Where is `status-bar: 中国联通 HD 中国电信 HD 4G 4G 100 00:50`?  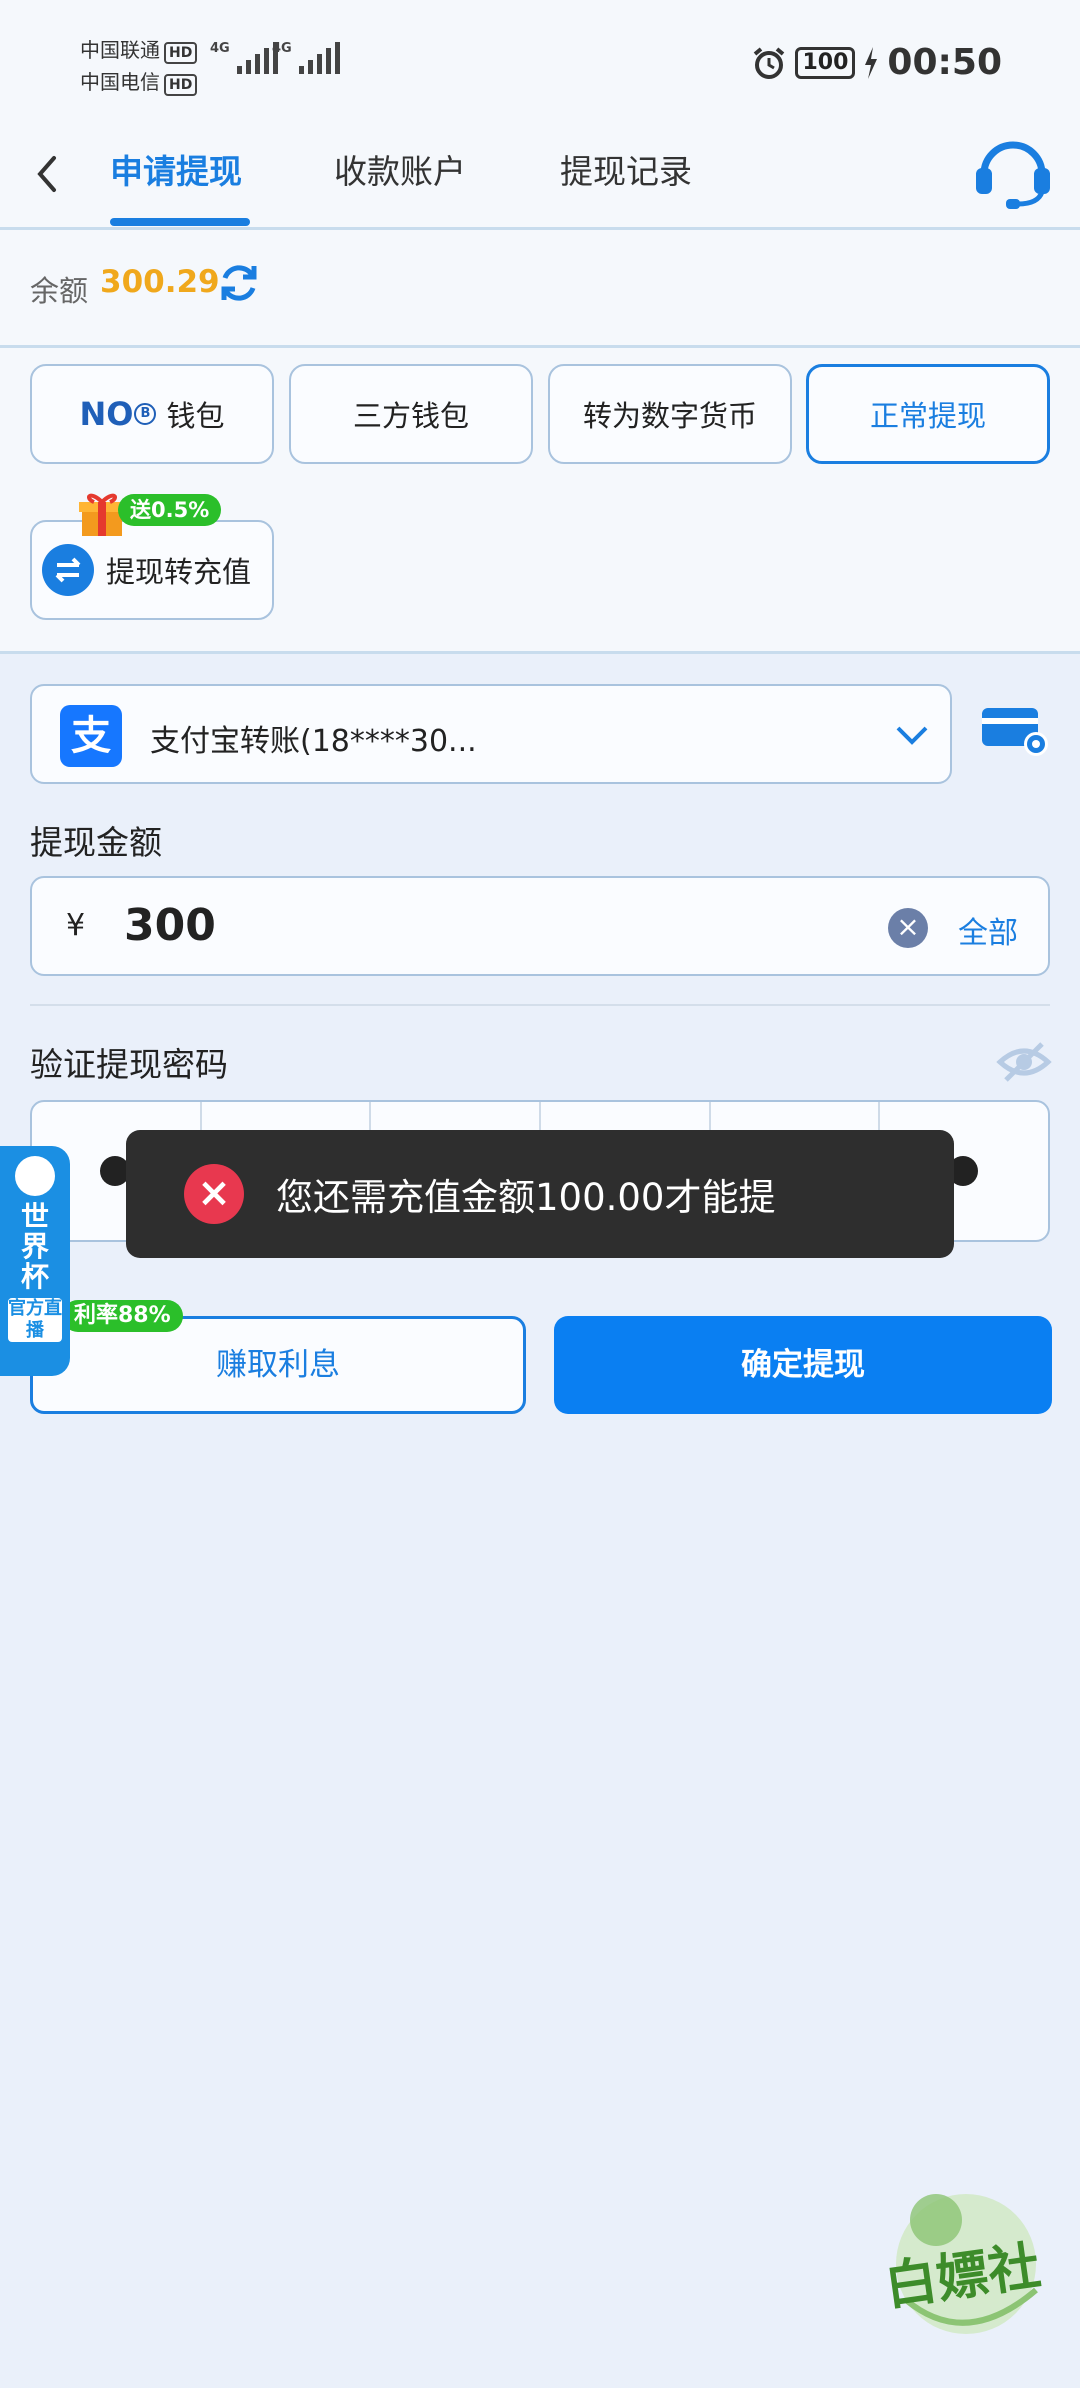
status-bar: 中国联通 HD 中国电信 HD 4G 4G 100 00:50 is located at coordinates (540, 59).